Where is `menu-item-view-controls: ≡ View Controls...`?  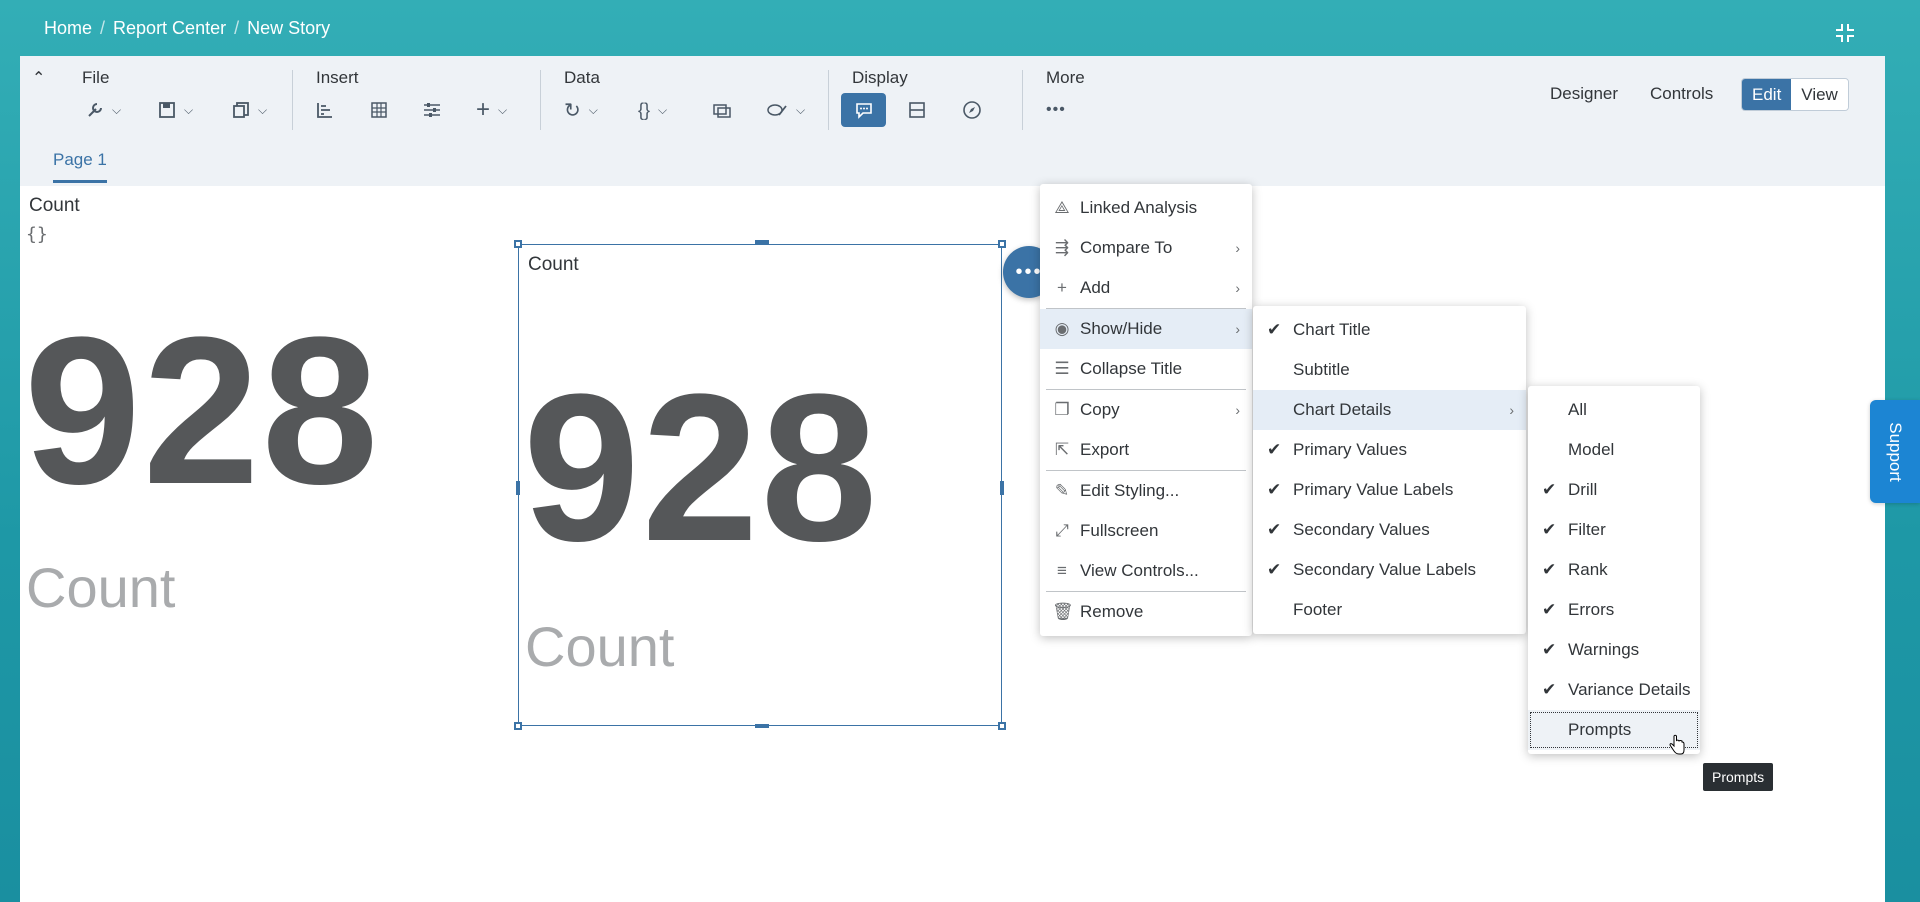 menu-item-view-controls: ≡ View Controls... is located at coordinates (1146, 571).